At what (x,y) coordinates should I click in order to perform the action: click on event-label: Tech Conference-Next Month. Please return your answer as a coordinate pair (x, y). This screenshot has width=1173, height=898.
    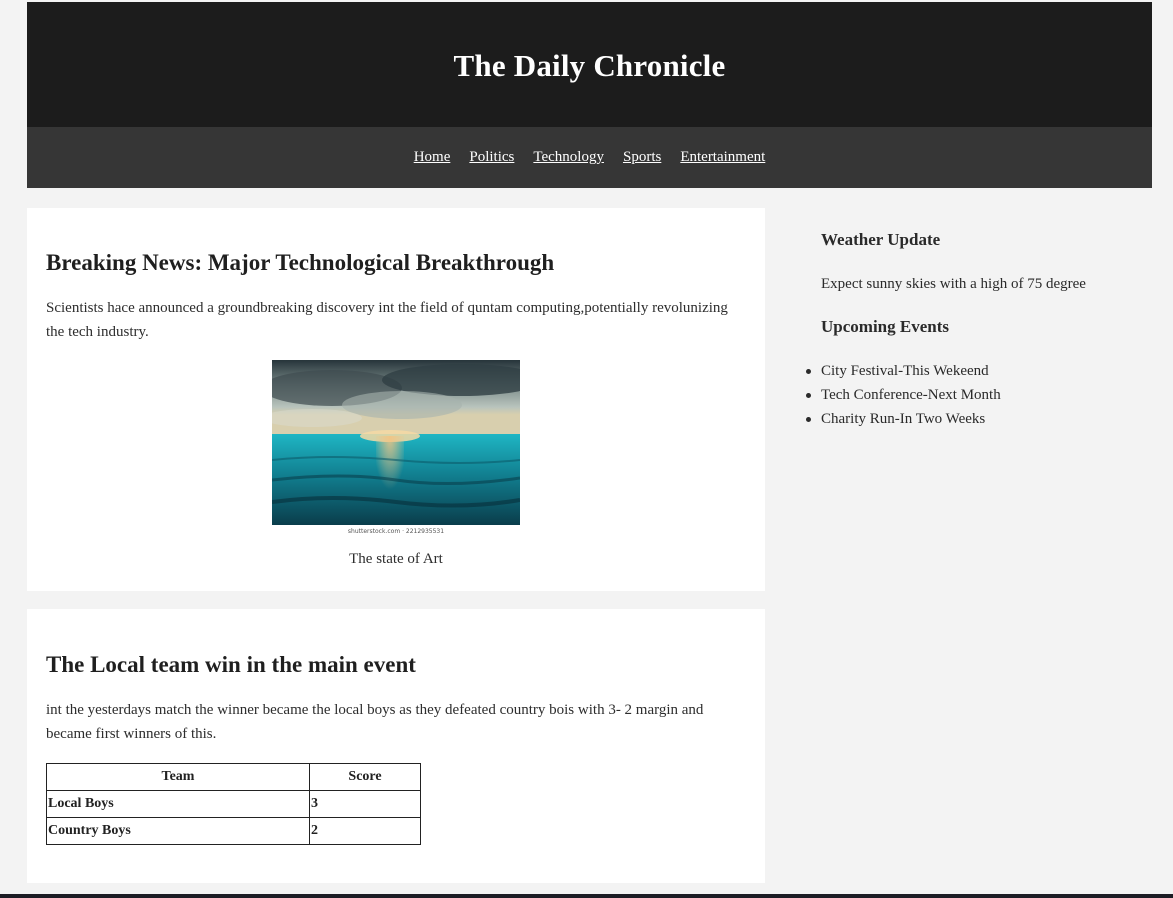
    Looking at the image, I should click on (911, 395).